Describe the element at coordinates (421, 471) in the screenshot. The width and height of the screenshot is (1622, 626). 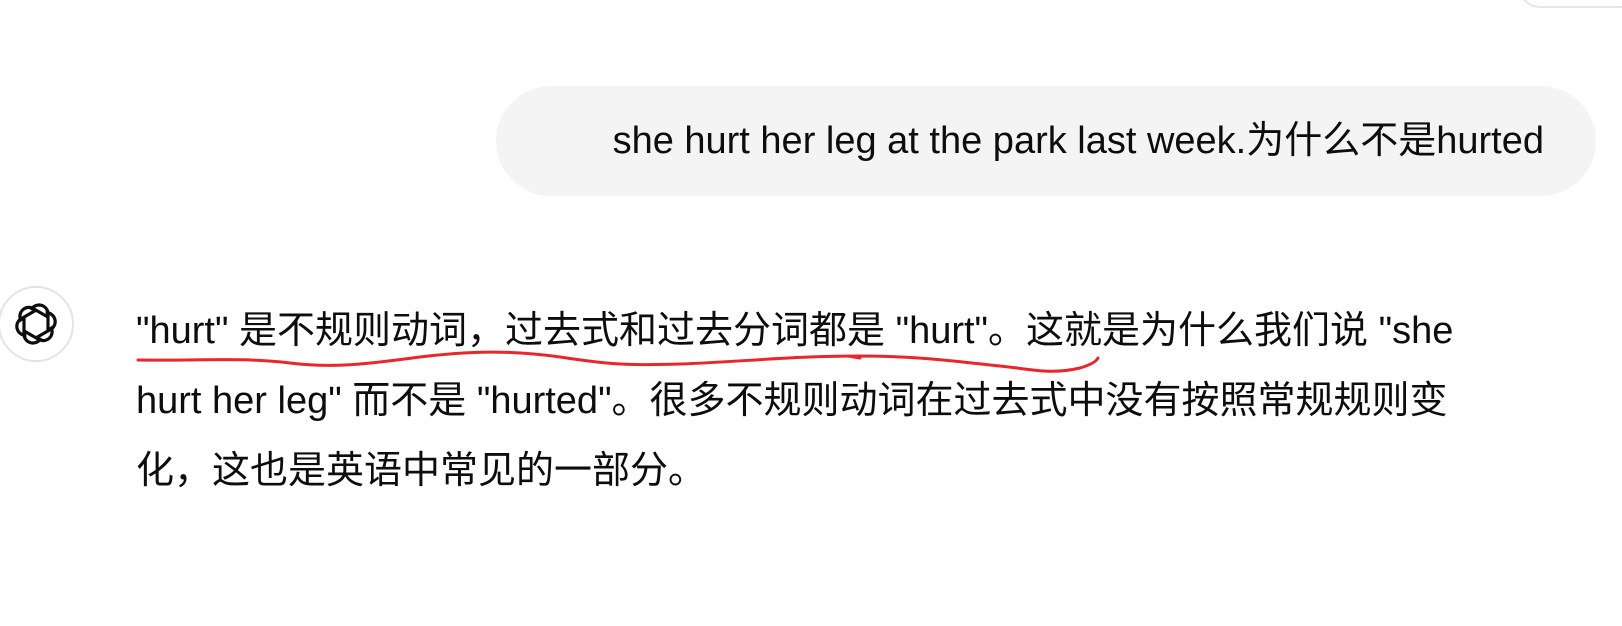
I see `assistant-message-line-3: 化，这也是英语中常见的一部分。` at that location.